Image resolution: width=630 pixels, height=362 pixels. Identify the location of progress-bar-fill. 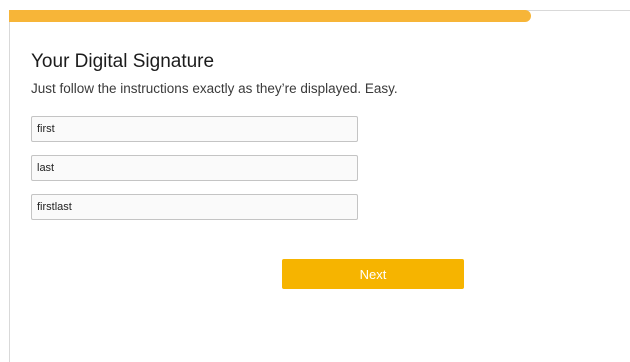
(270, 16).